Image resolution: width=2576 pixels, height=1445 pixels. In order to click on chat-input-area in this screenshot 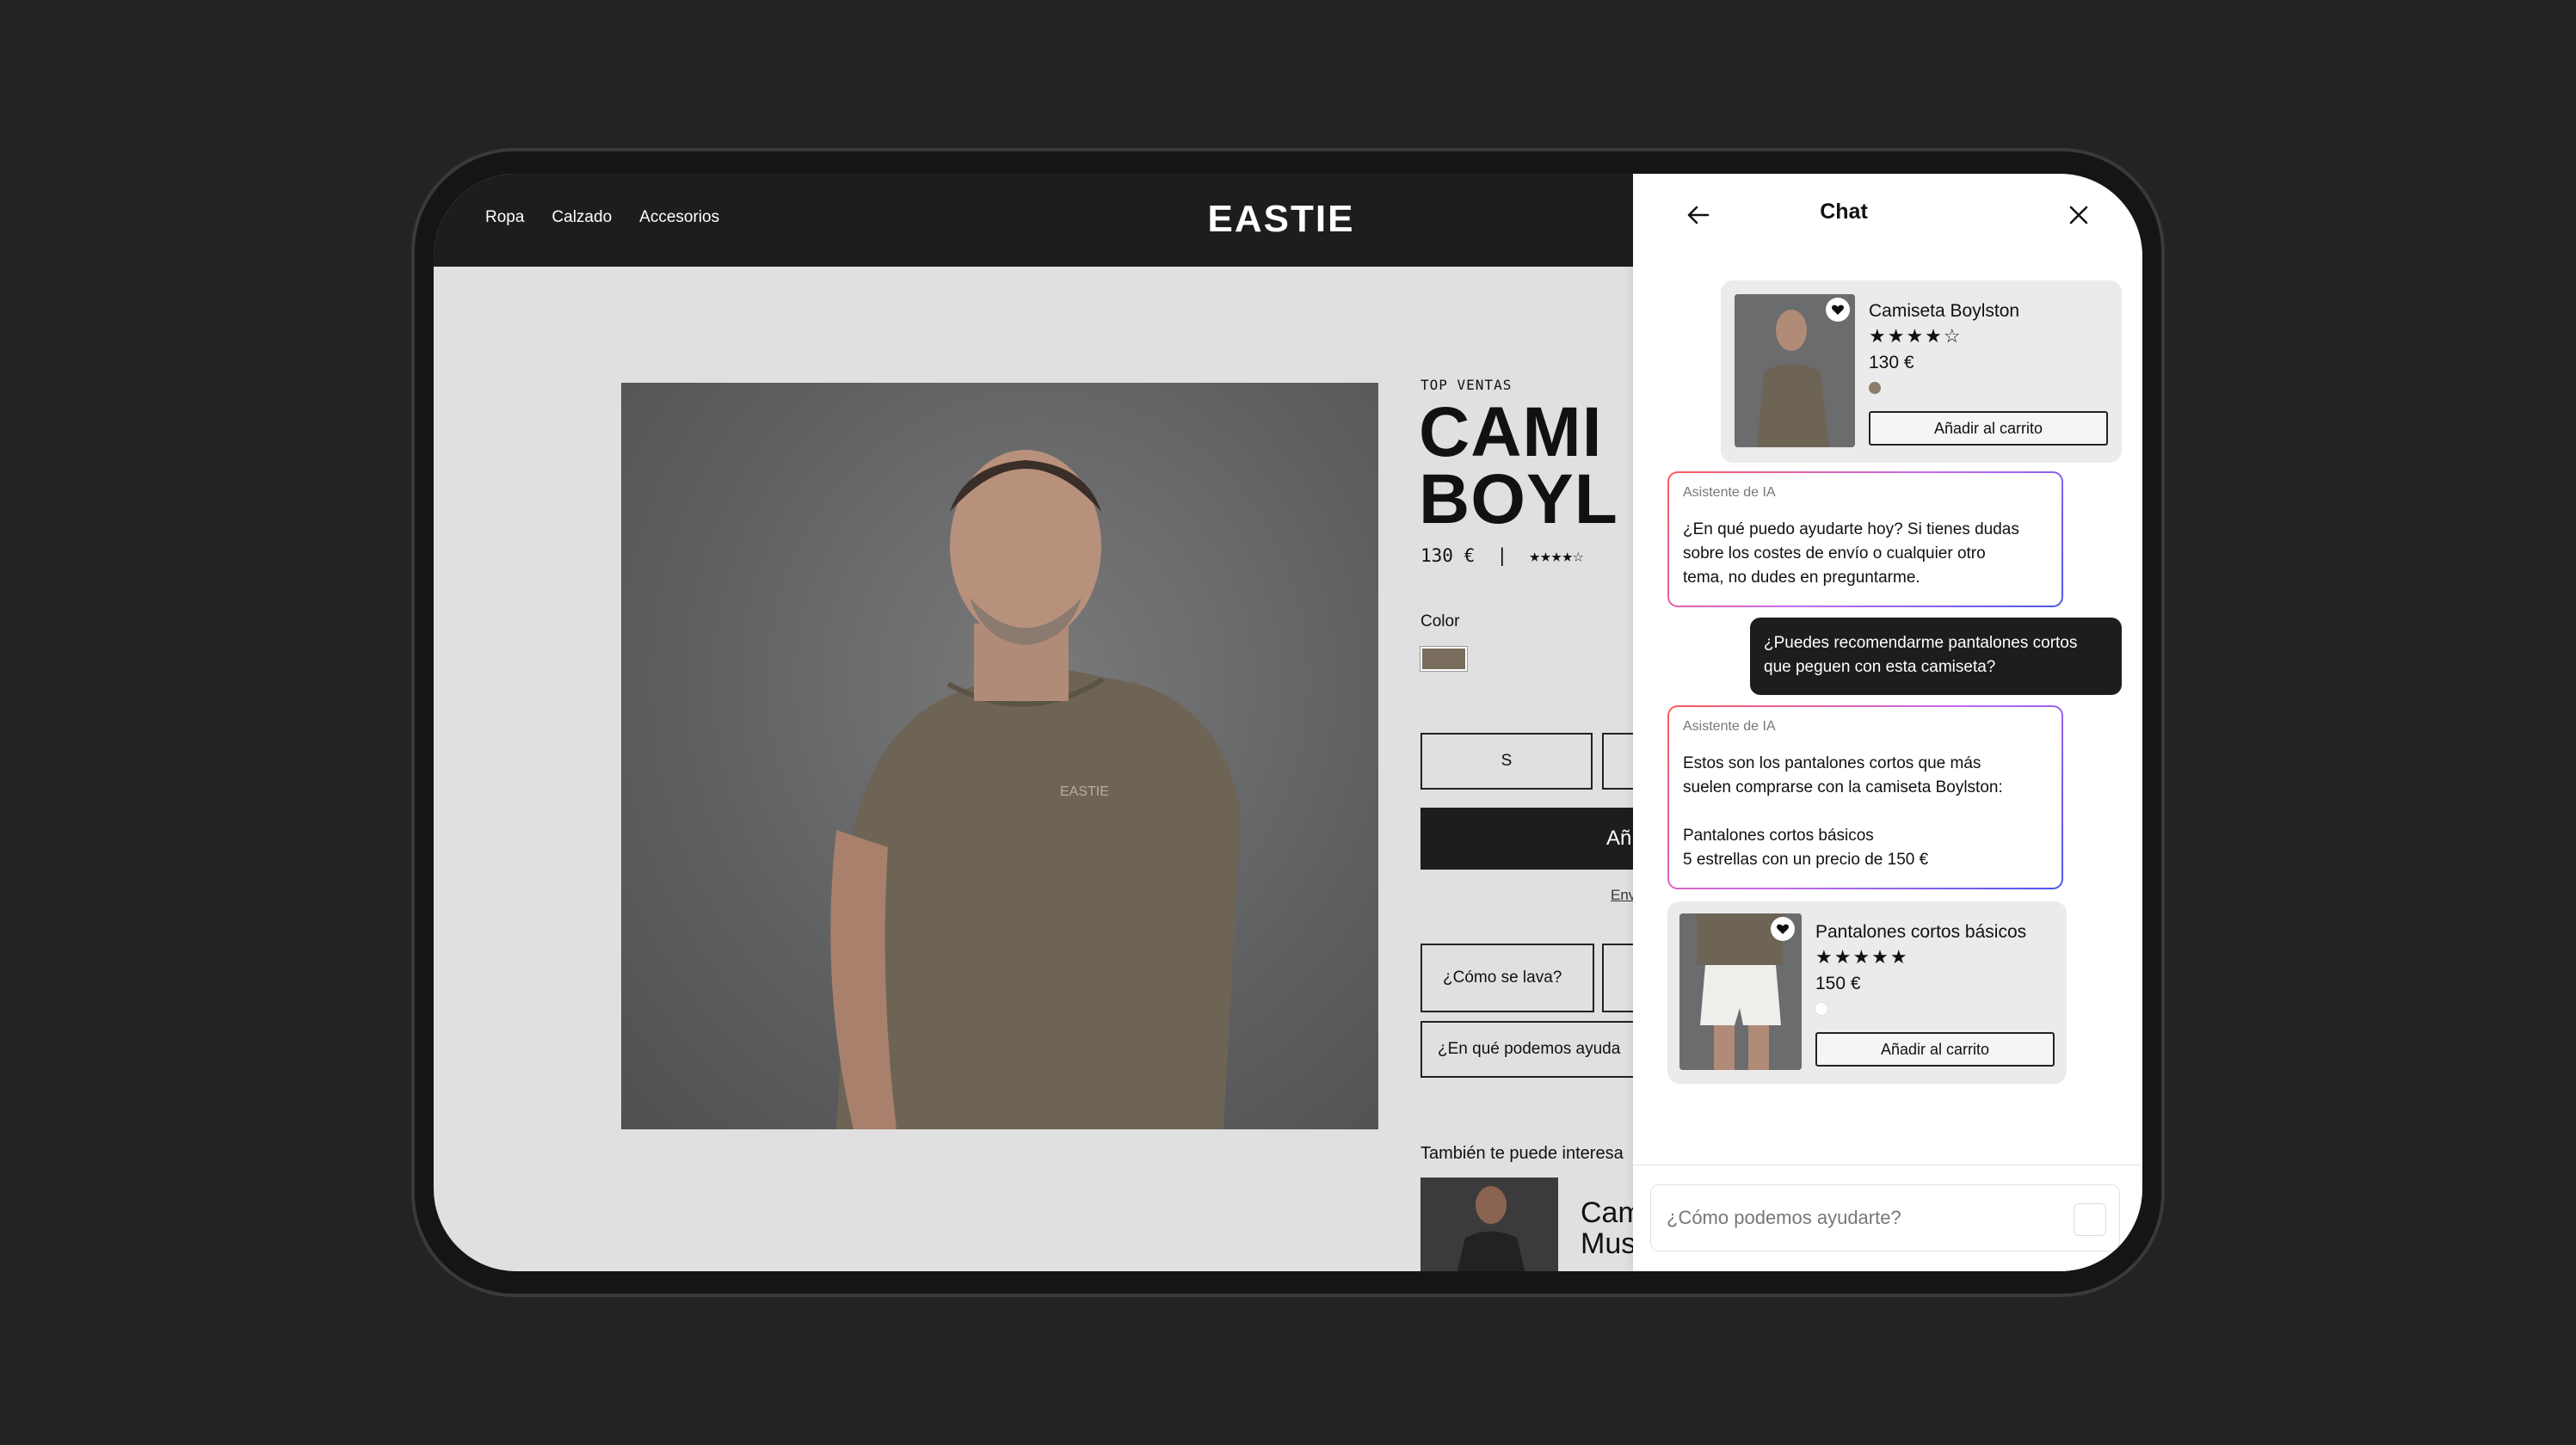, I will do `click(1888, 1218)`.